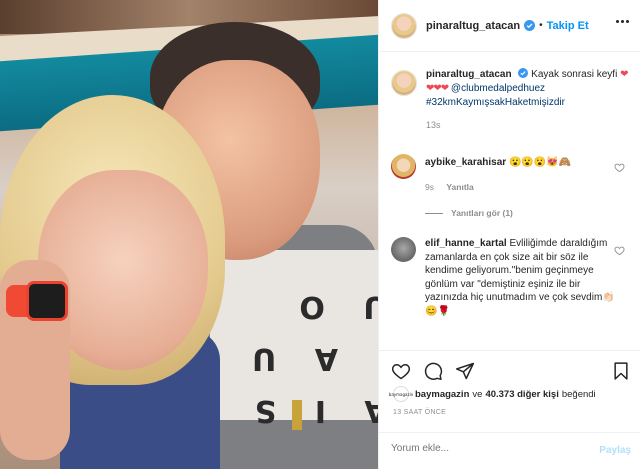 The image size is (640, 469). What do you see at coordinates (442, 394) in the screenshot?
I see `liker-handle: baymagazin` at bounding box center [442, 394].